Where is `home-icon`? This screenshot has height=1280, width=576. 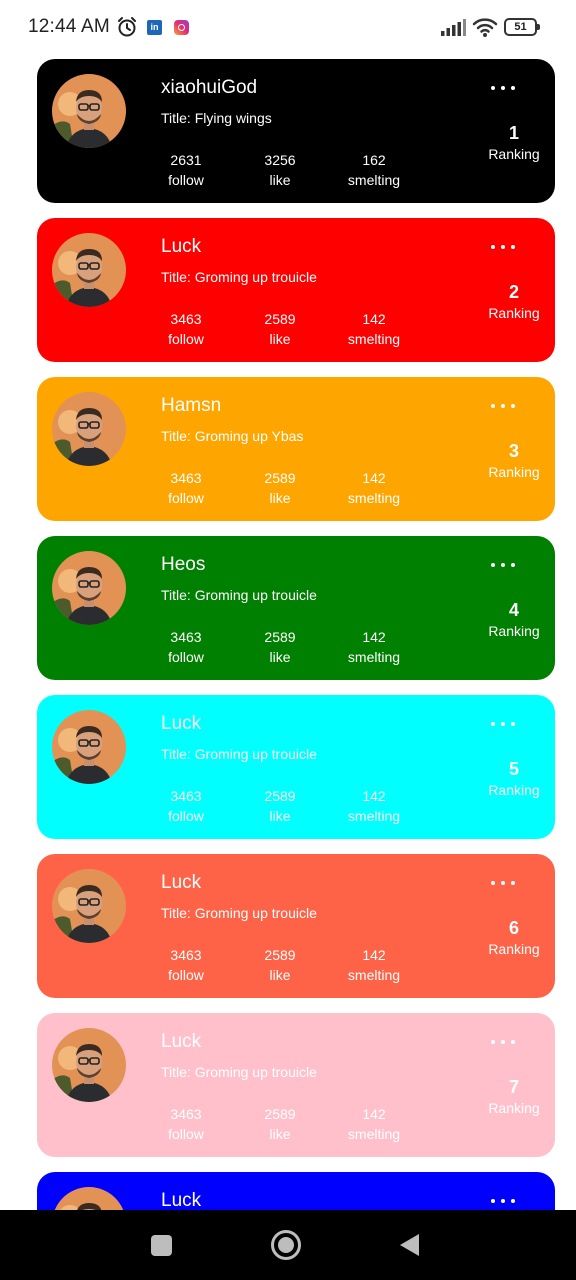 home-icon is located at coordinates (286, 1245).